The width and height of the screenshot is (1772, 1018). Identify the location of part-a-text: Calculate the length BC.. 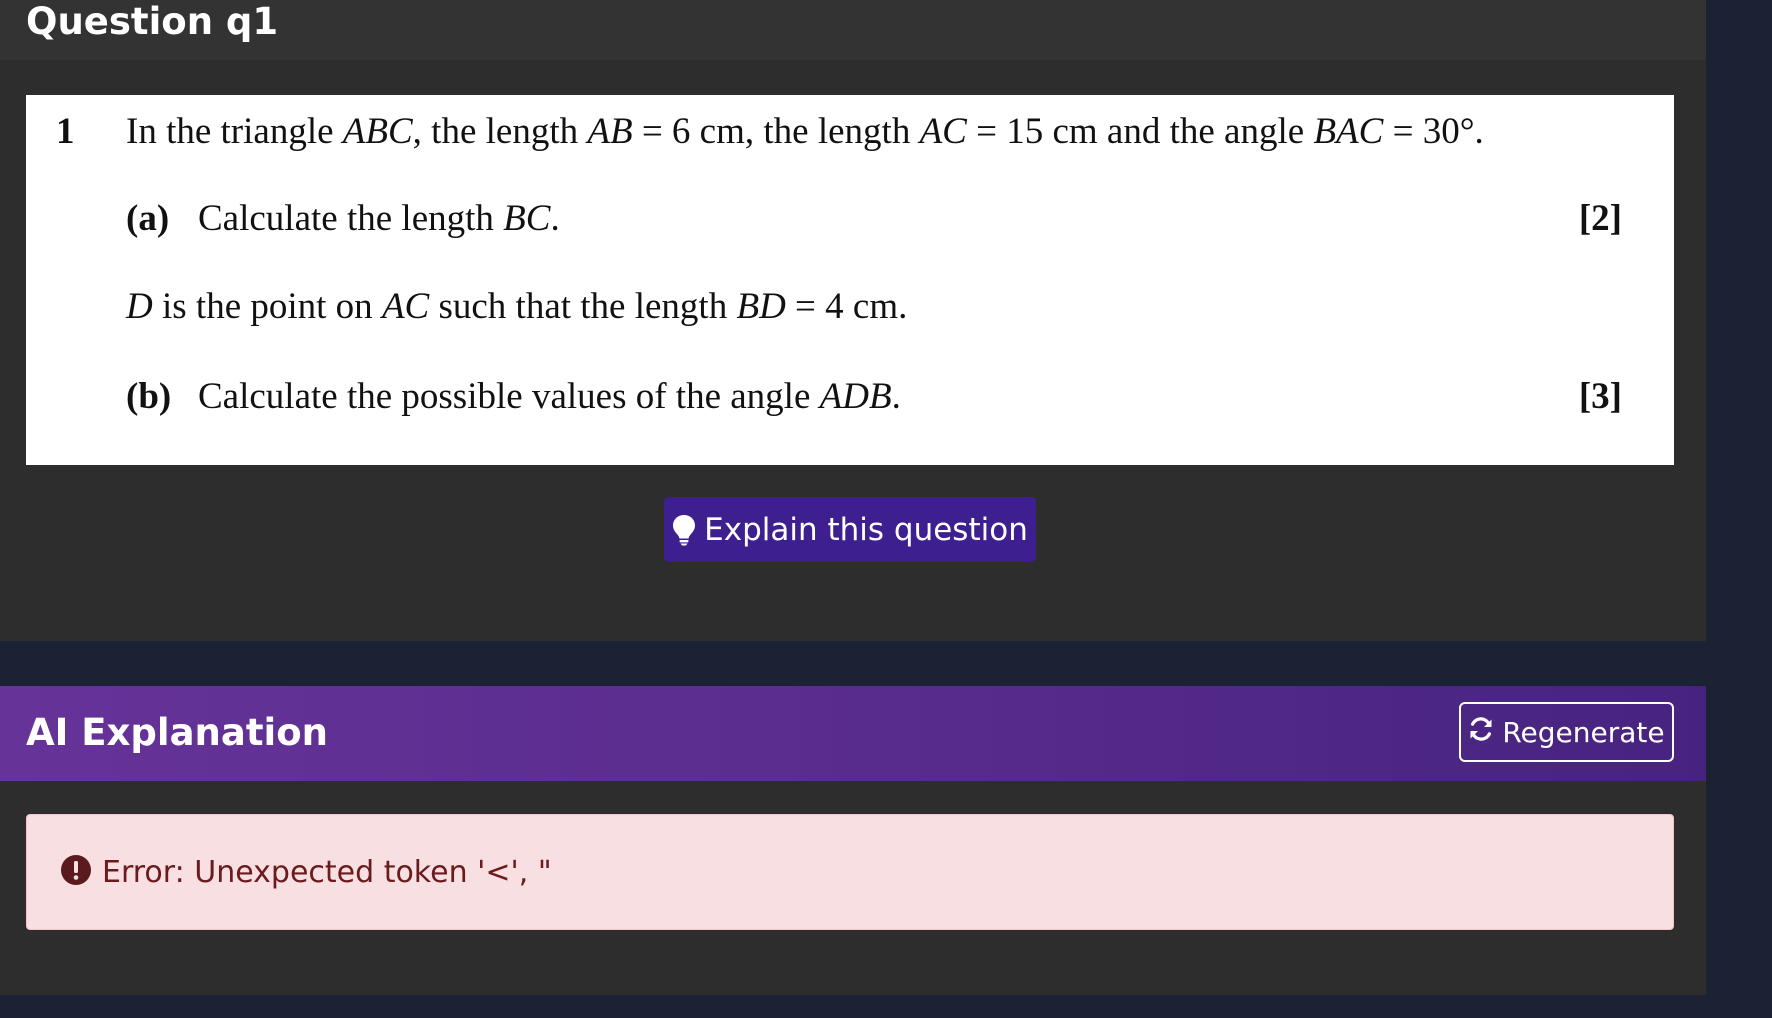
(379, 218).